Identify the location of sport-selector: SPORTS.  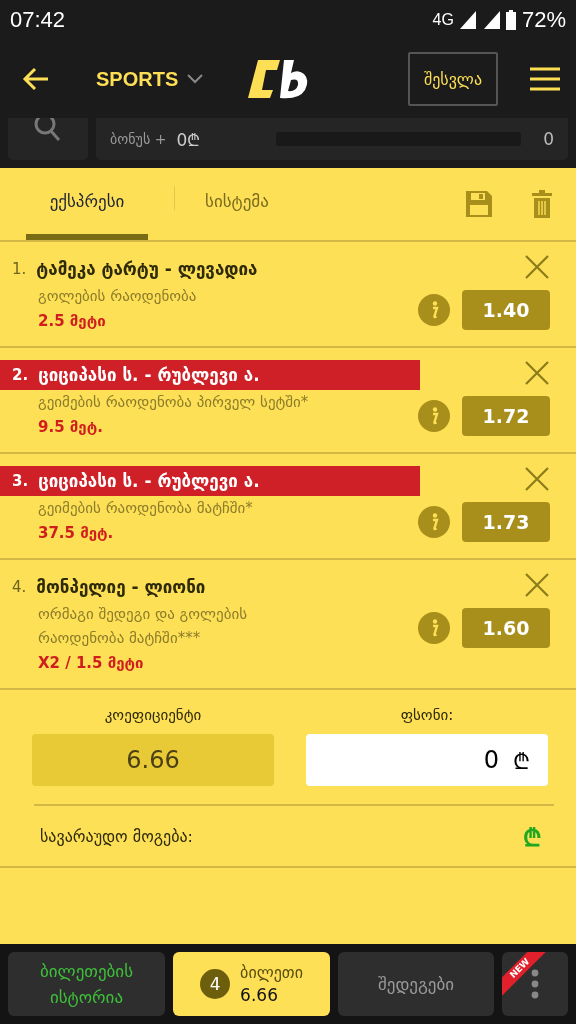
(137, 79).